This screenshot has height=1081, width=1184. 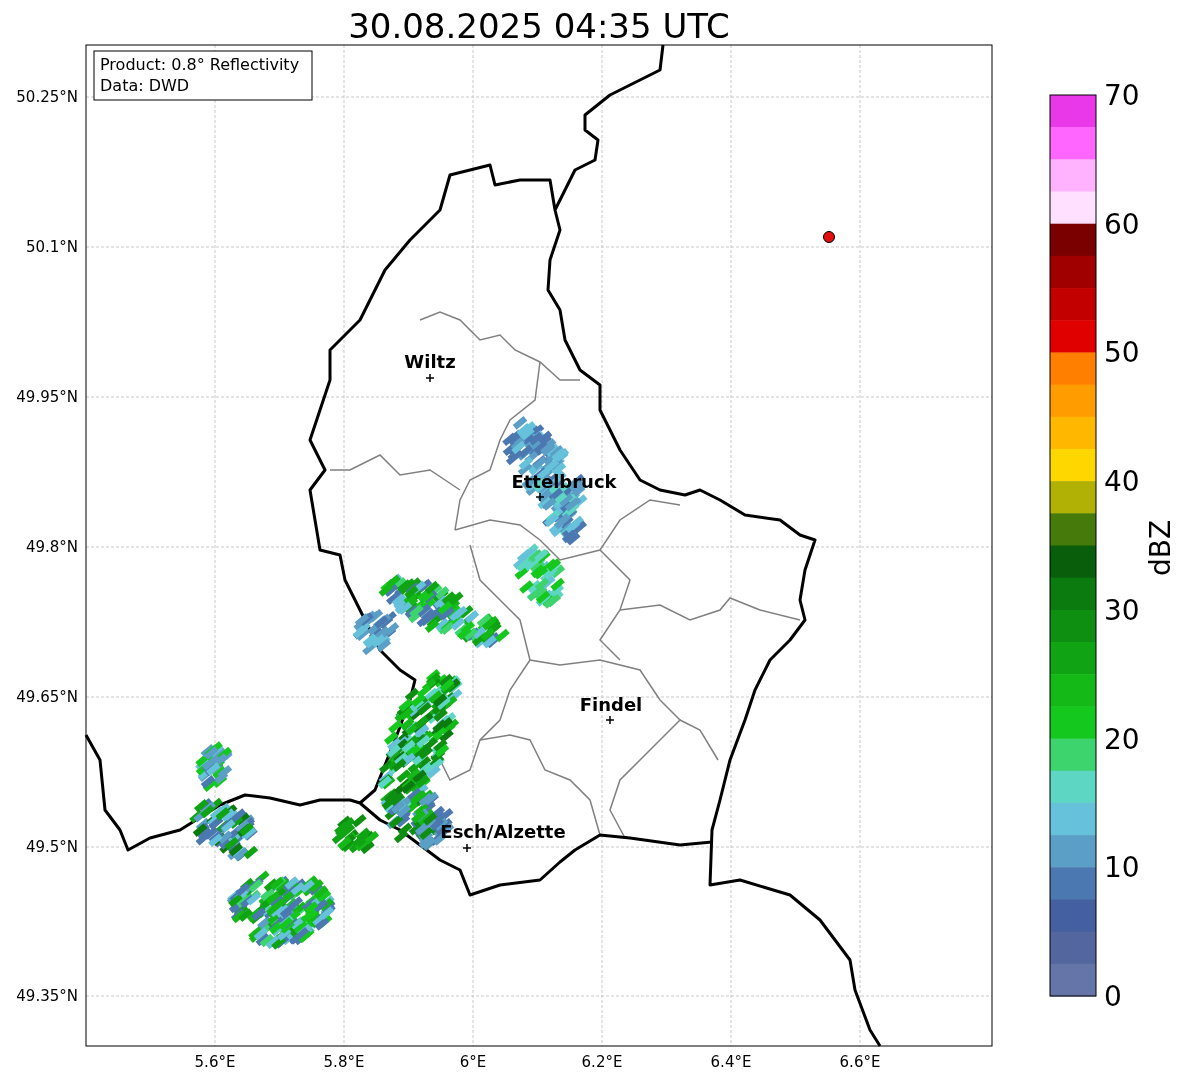 I want to click on info-text: Data: DWD, so click(x=145, y=85).